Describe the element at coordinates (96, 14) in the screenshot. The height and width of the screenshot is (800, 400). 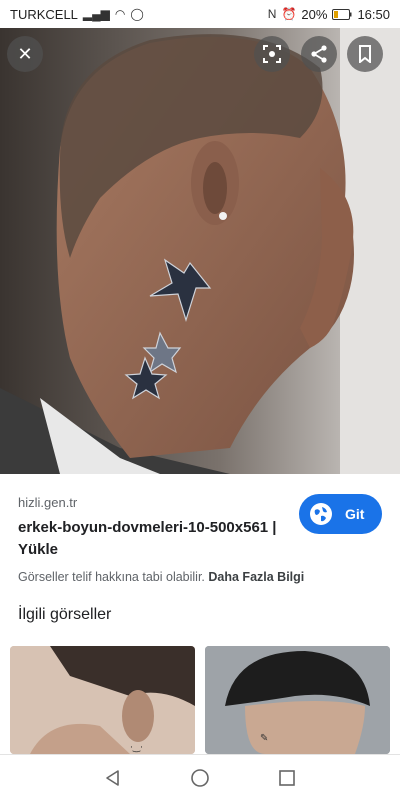
I see `signal-icon: ▂▄▆` at that location.